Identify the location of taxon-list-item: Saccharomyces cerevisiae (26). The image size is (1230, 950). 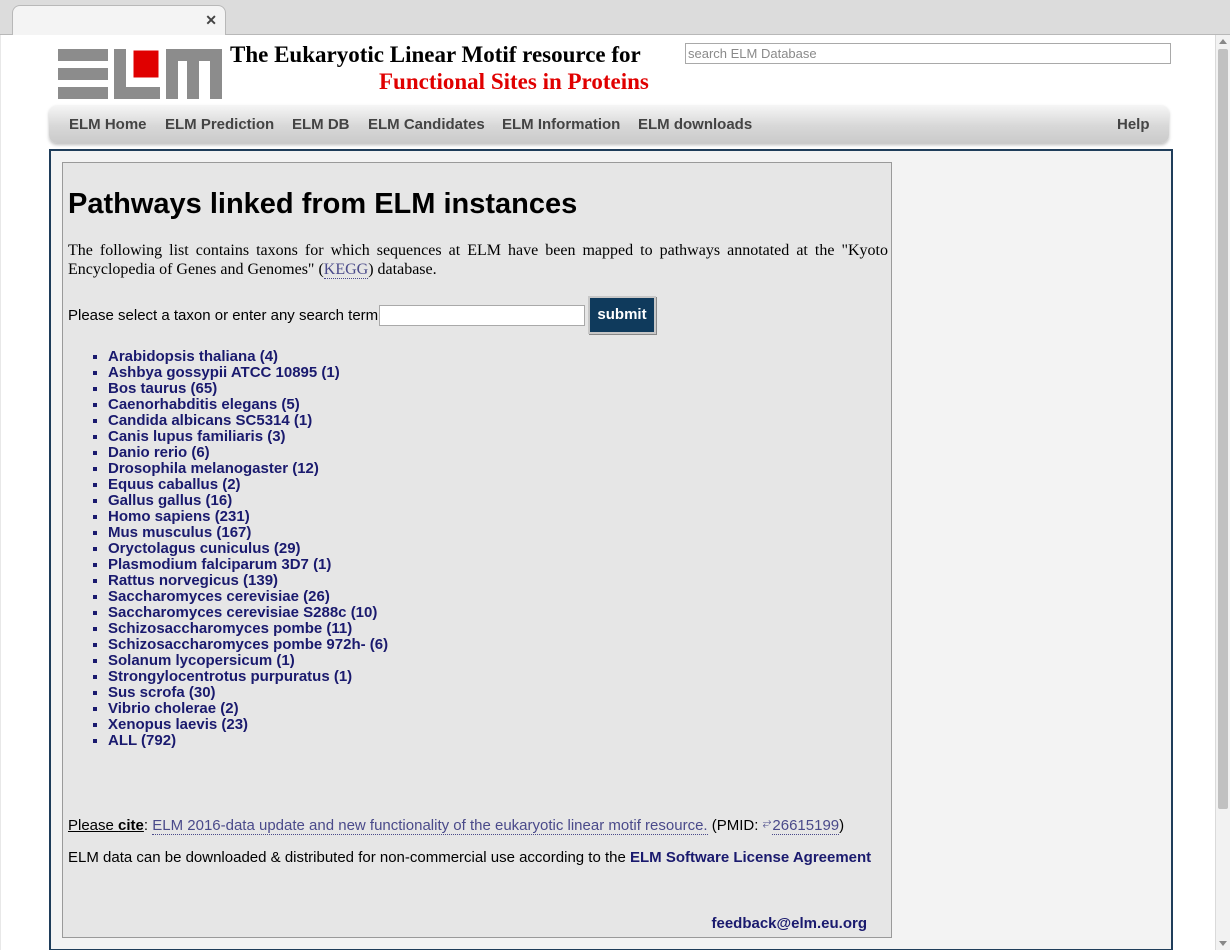
(248, 597).